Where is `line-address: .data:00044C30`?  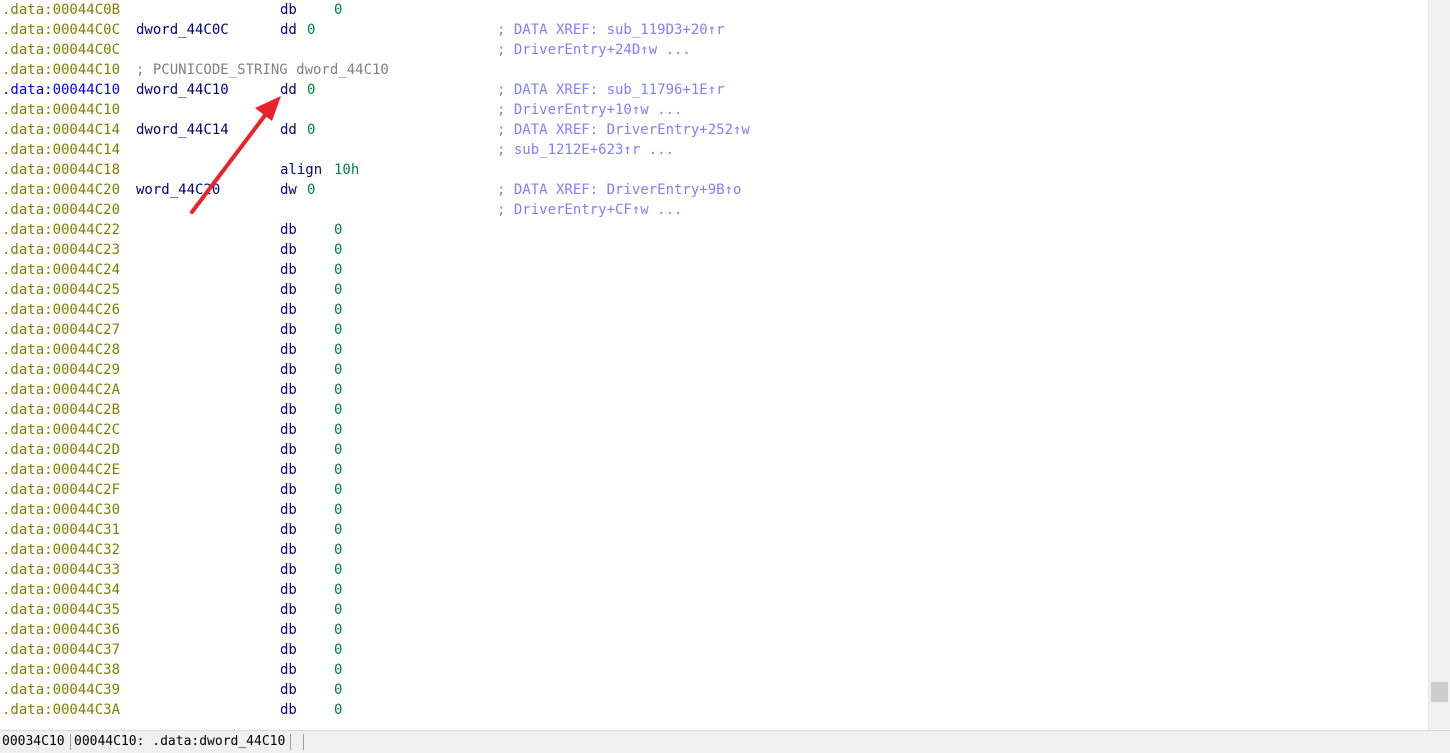
line-address: .data:00044C30 is located at coordinates (61, 510).